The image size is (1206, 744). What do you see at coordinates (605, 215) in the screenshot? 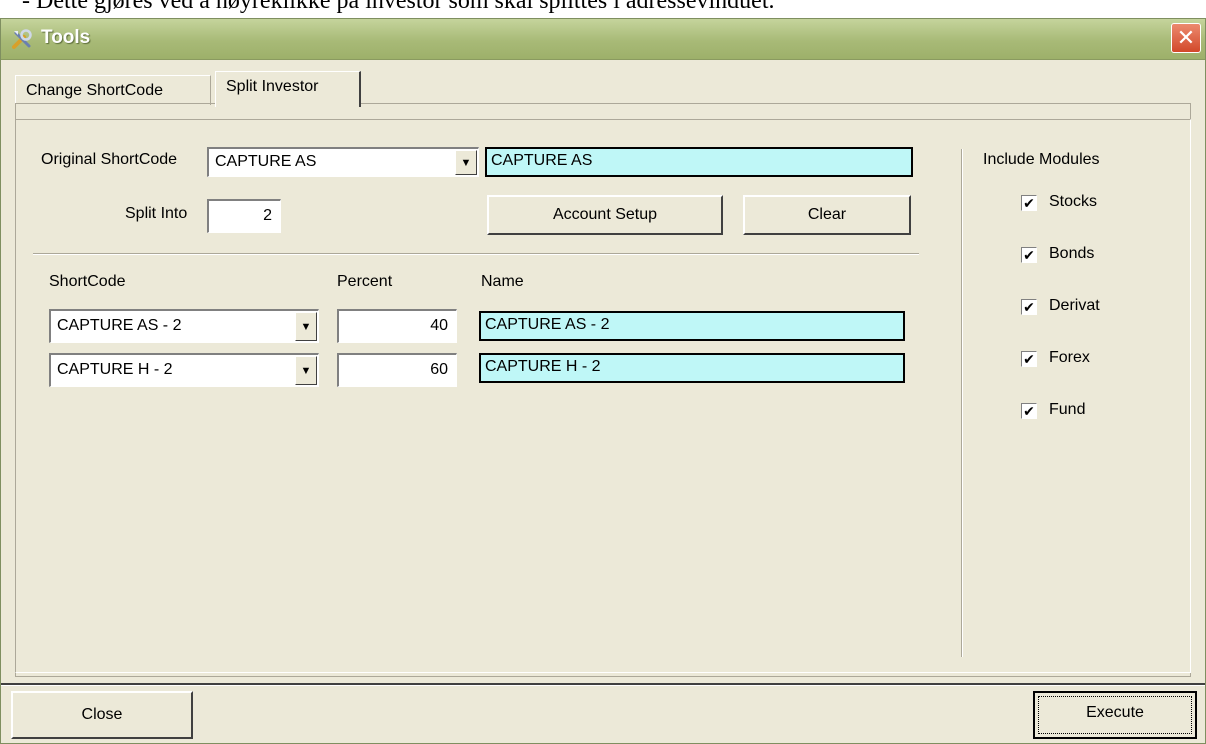
I see `account-setup-button: Account Setup` at bounding box center [605, 215].